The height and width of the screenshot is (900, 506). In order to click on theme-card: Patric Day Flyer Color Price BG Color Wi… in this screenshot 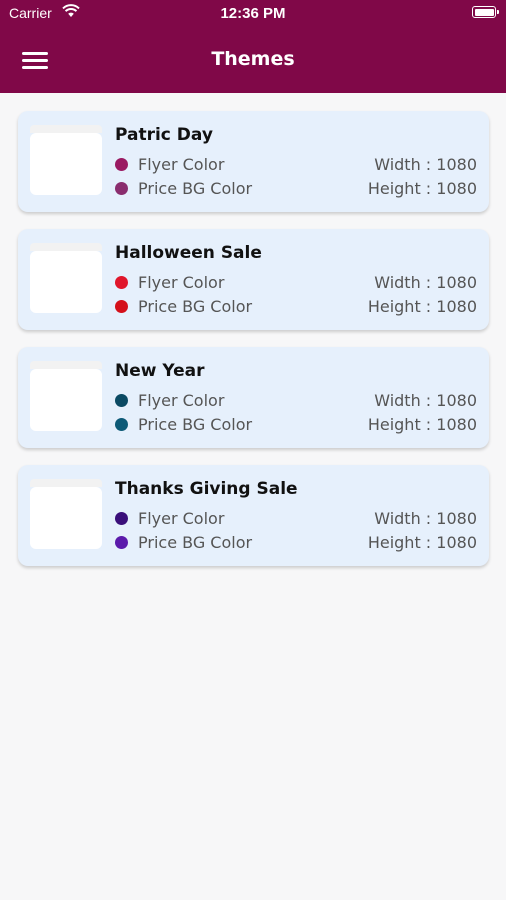, I will do `click(253, 161)`.